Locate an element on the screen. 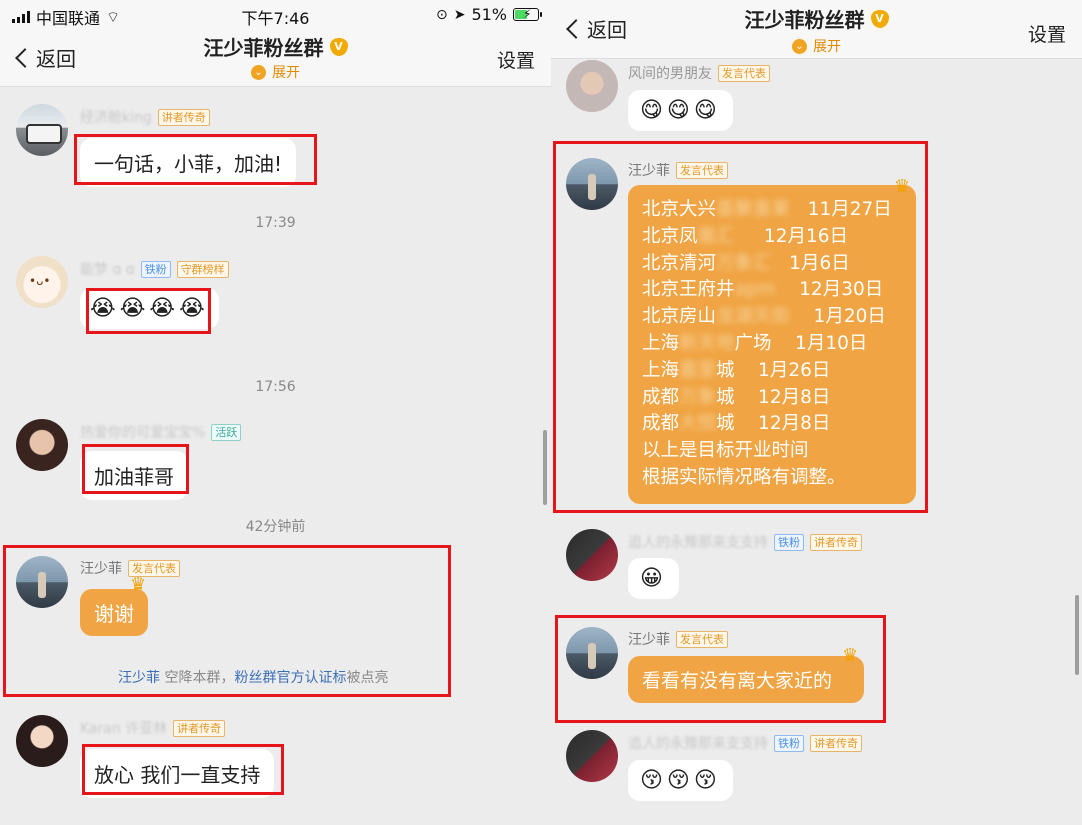 The width and height of the screenshot is (1082, 825). sender-row: 风间的男朋友 发言代表 is located at coordinates (699, 73).